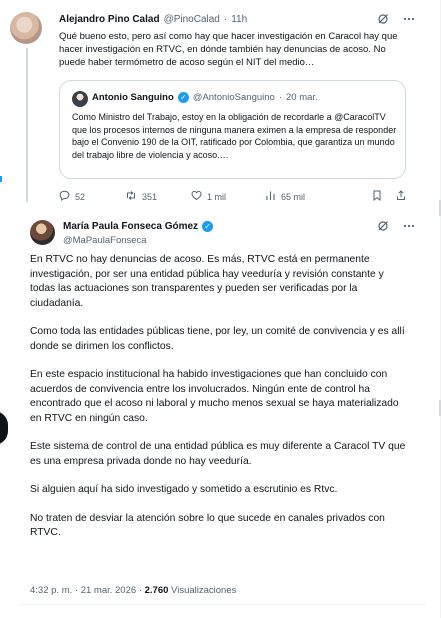 The height and width of the screenshot is (618, 441). I want to click on like-button: 1 mil, so click(228, 197).